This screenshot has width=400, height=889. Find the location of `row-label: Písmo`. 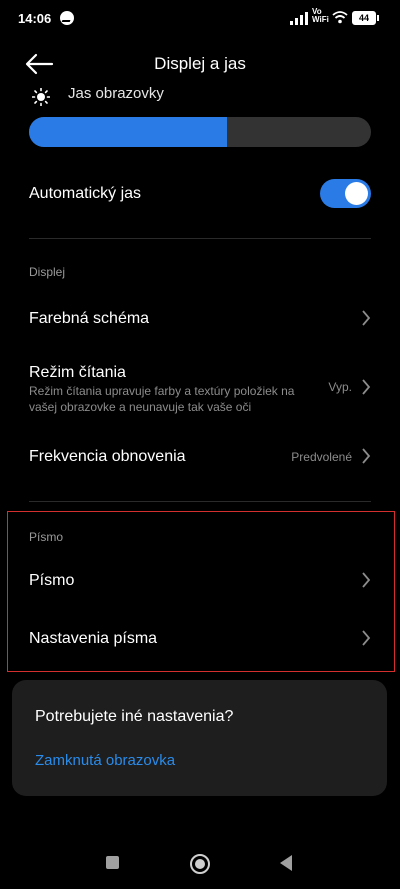

row-label: Písmo is located at coordinates (52, 580).